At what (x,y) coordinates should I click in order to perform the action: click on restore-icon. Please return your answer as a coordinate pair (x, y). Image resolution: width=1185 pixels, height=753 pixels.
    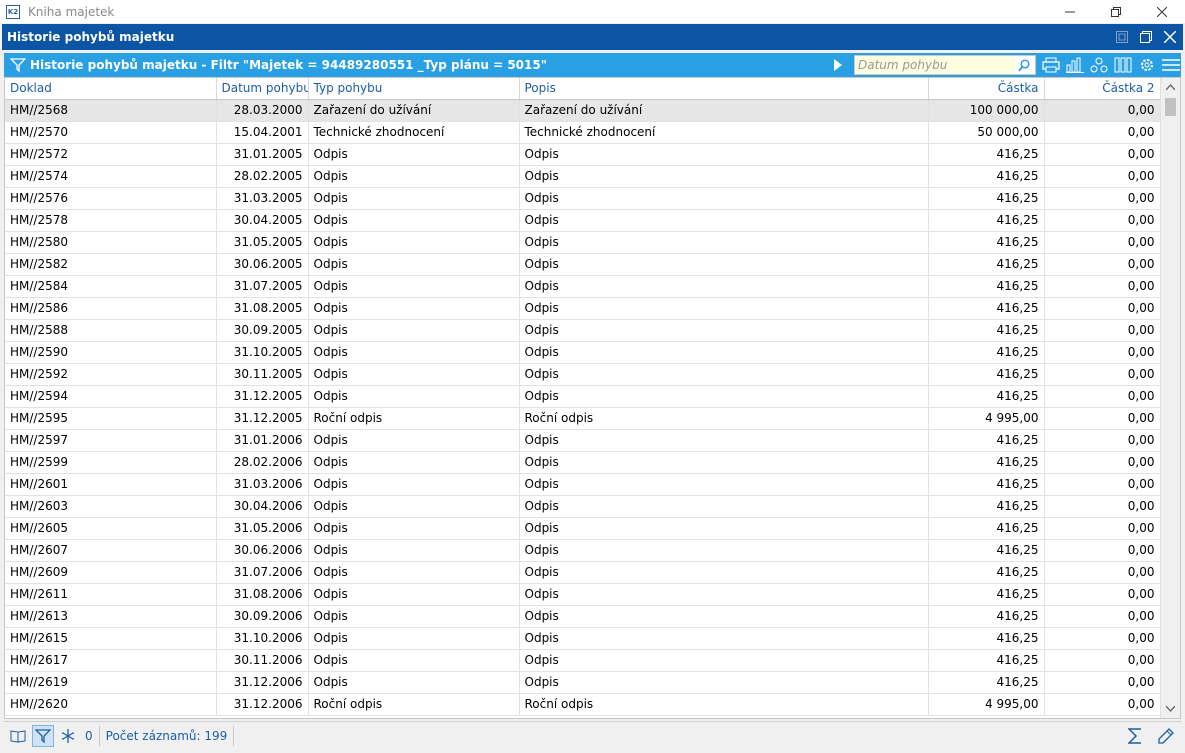
    Looking at the image, I should click on (1116, 11).